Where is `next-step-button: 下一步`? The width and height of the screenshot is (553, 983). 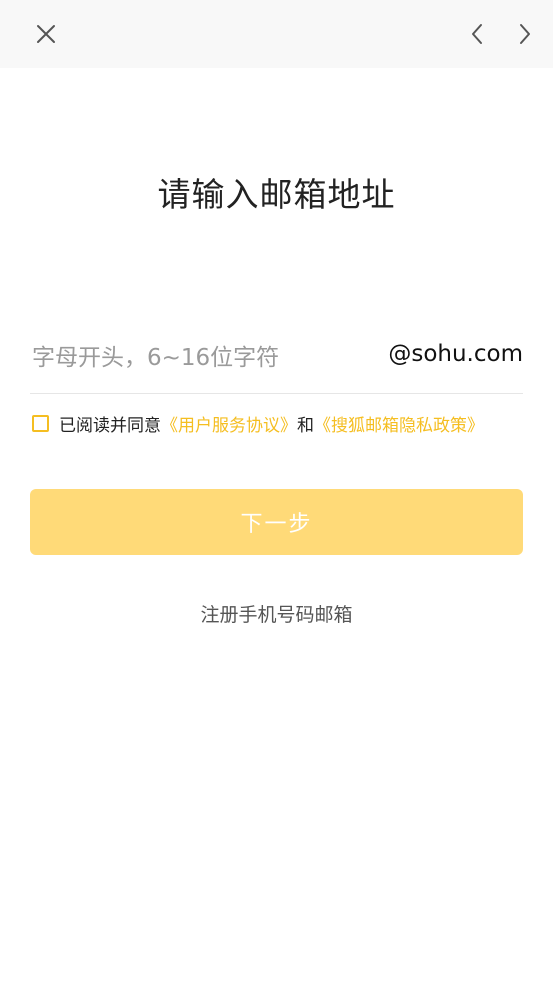
next-step-button: 下一步 is located at coordinates (276, 522).